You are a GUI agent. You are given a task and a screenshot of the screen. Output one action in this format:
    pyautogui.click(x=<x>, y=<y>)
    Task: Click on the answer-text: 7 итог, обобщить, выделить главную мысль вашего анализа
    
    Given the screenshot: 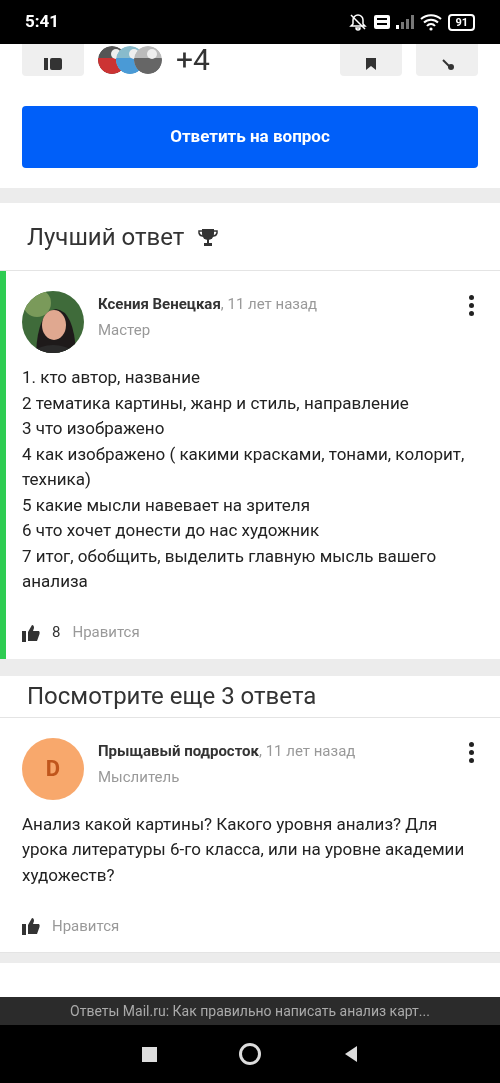 What is the action you would take?
    pyautogui.click(x=230, y=568)
    